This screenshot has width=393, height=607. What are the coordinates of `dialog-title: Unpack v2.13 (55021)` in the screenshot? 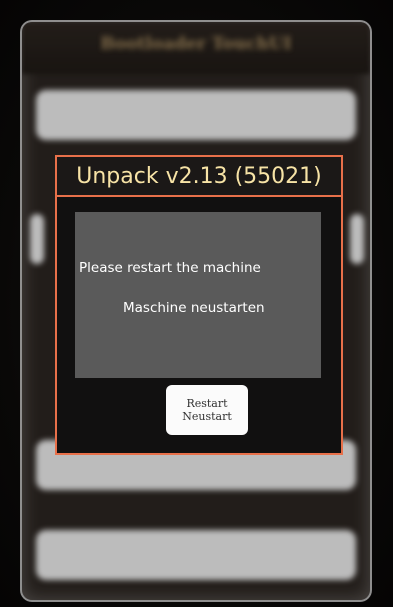 It's located at (199, 177).